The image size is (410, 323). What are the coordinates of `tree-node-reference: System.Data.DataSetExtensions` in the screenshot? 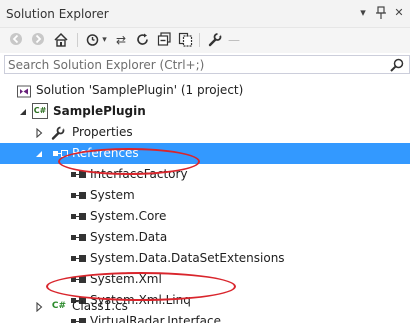 It's located at (205, 258).